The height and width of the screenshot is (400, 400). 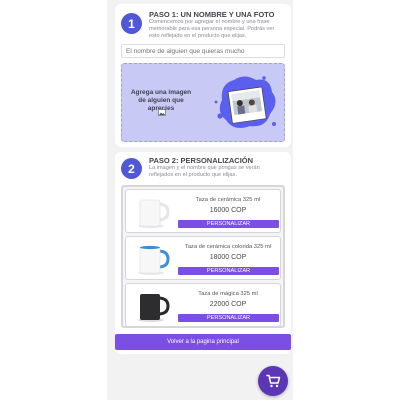 What do you see at coordinates (203, 51) in the screenshot?
I see `name-input` at bounding box center [203, 51].